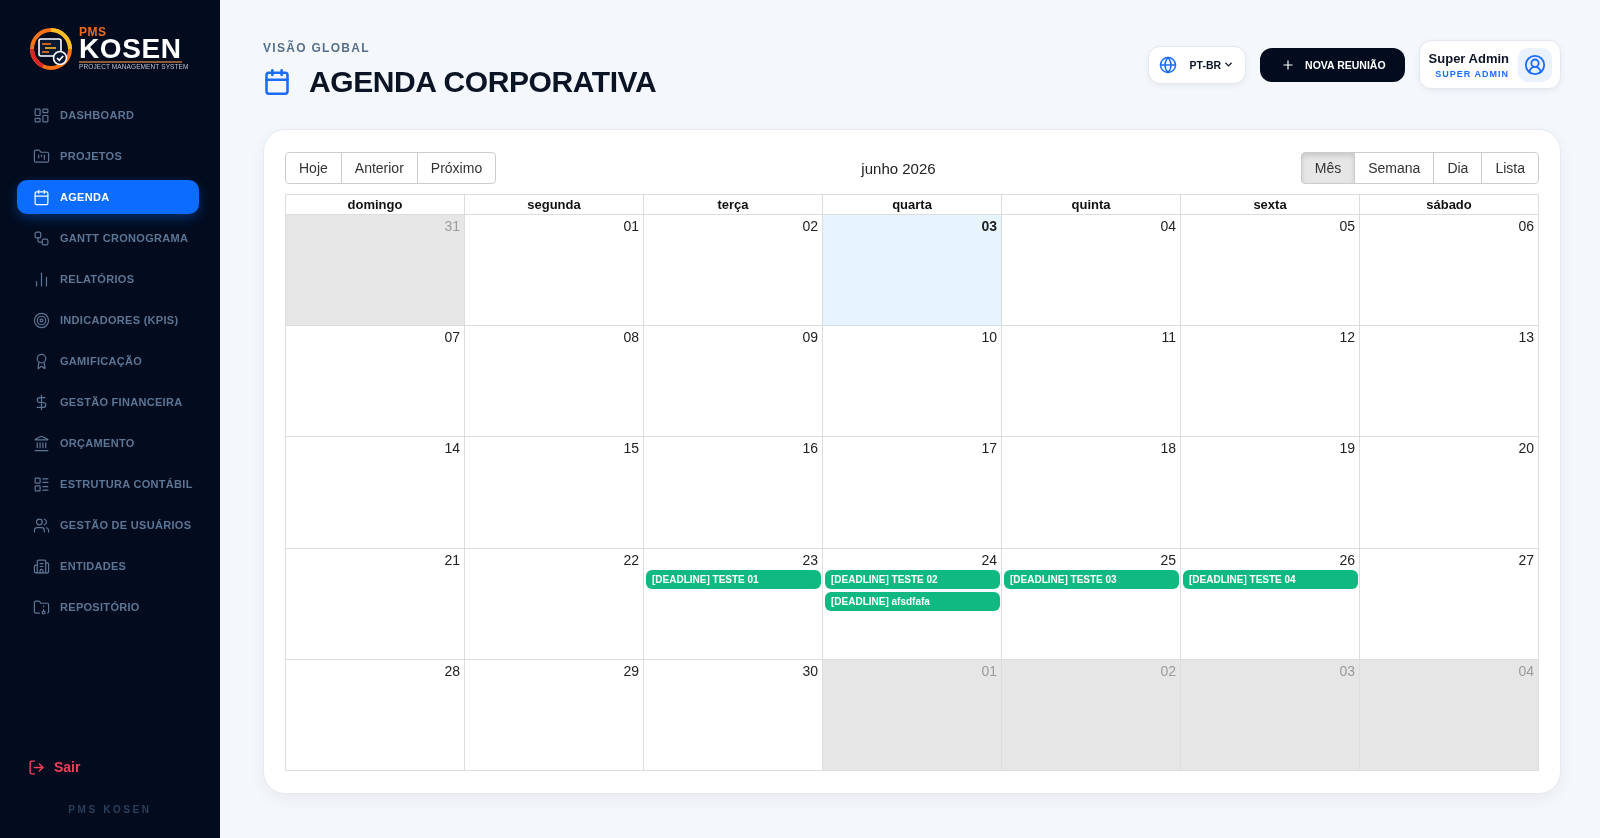 Image resolution: width=1600 pixels, height=838 pixels. I want to click on day-cell: 07, so click(375, 382).